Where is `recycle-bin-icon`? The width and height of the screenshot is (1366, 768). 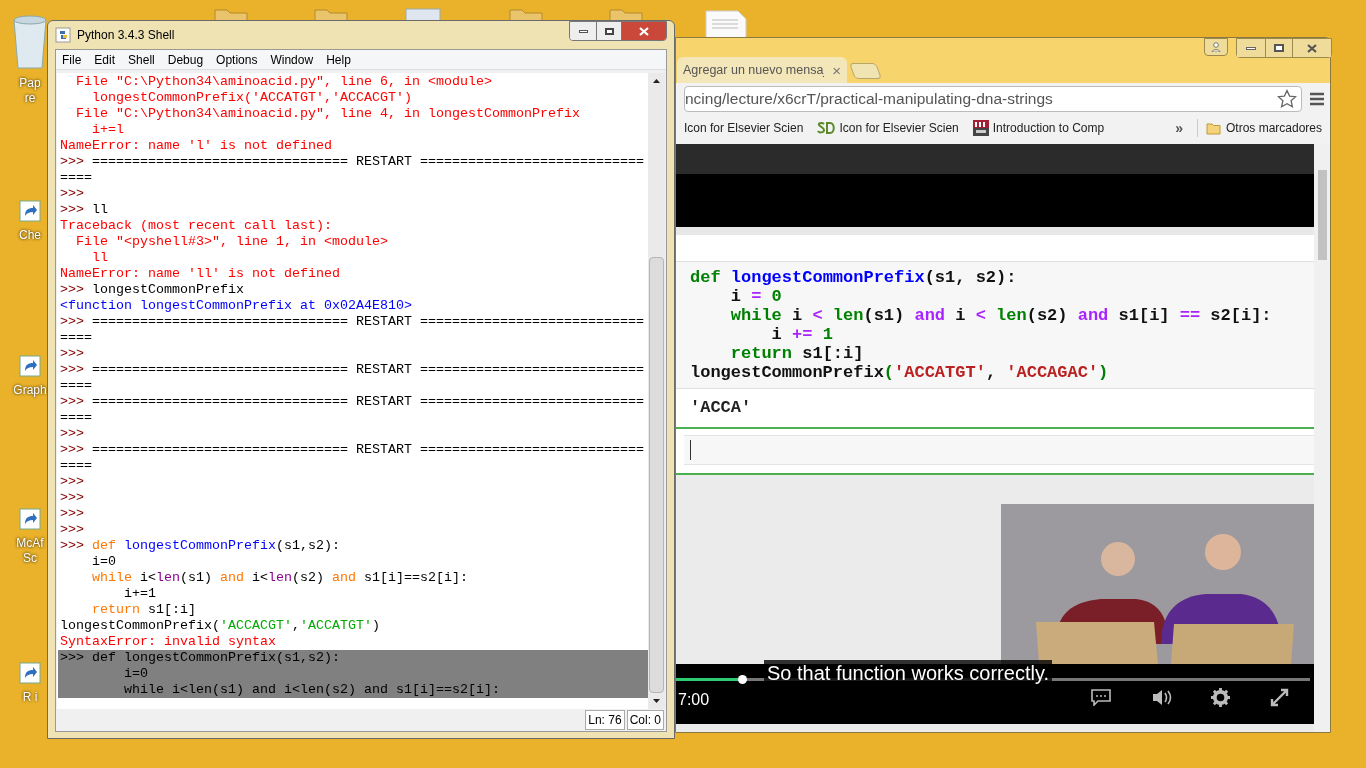 recycle-bin-icon is located at coordinates (30, 42).